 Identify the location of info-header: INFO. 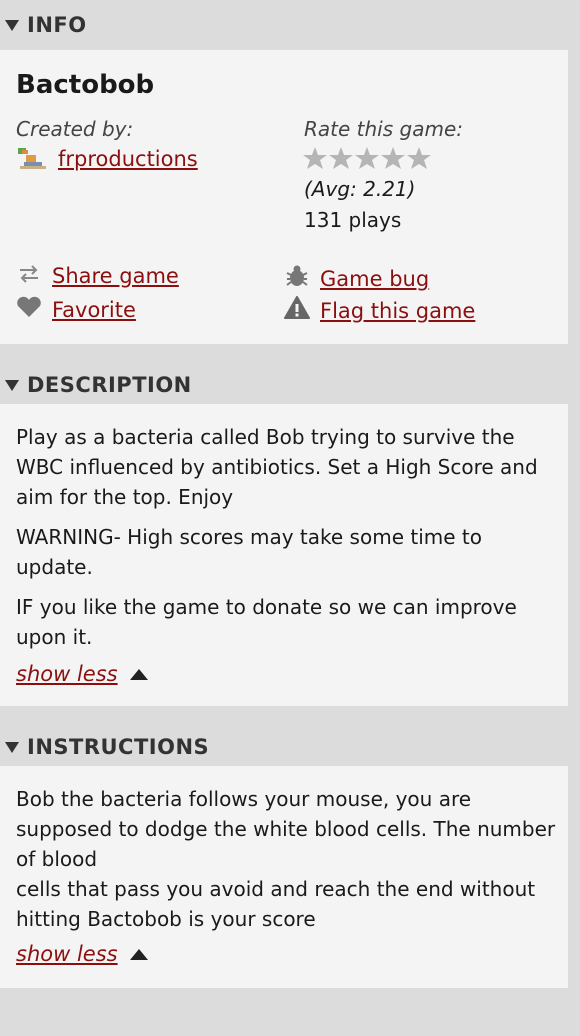
(290, 25).